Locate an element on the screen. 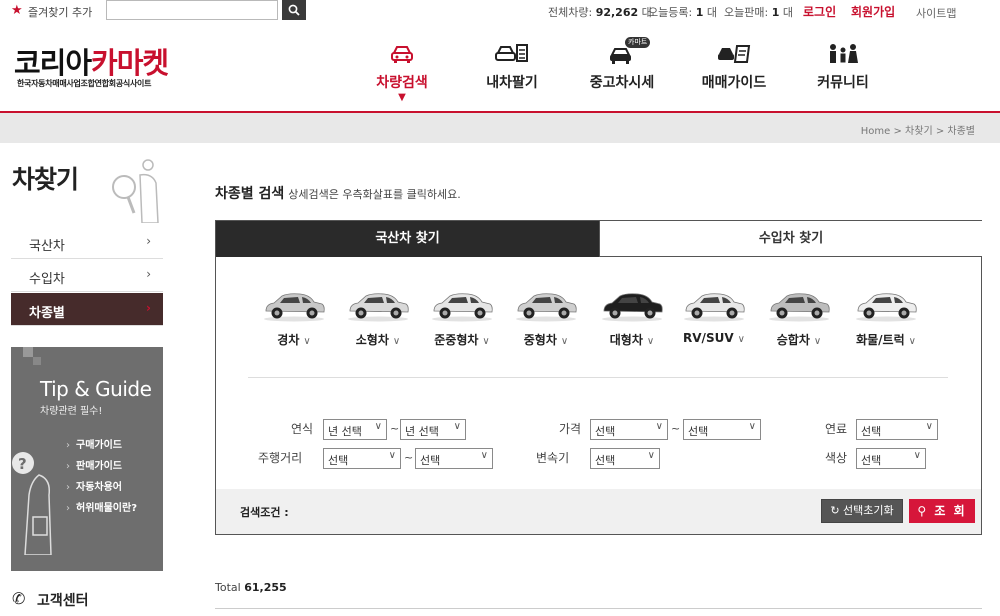 The image size is (1000, 616). car-type-4: 대형차 ∨ is located at coordinates (632, 318).